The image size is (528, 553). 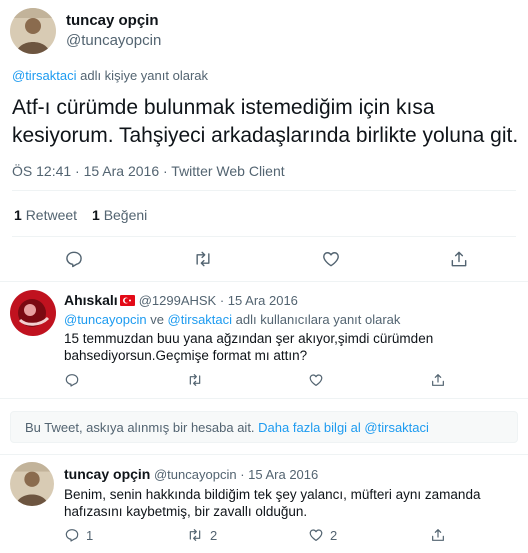 I want to click on reply1-reply-button, so click(x=72, y=380).